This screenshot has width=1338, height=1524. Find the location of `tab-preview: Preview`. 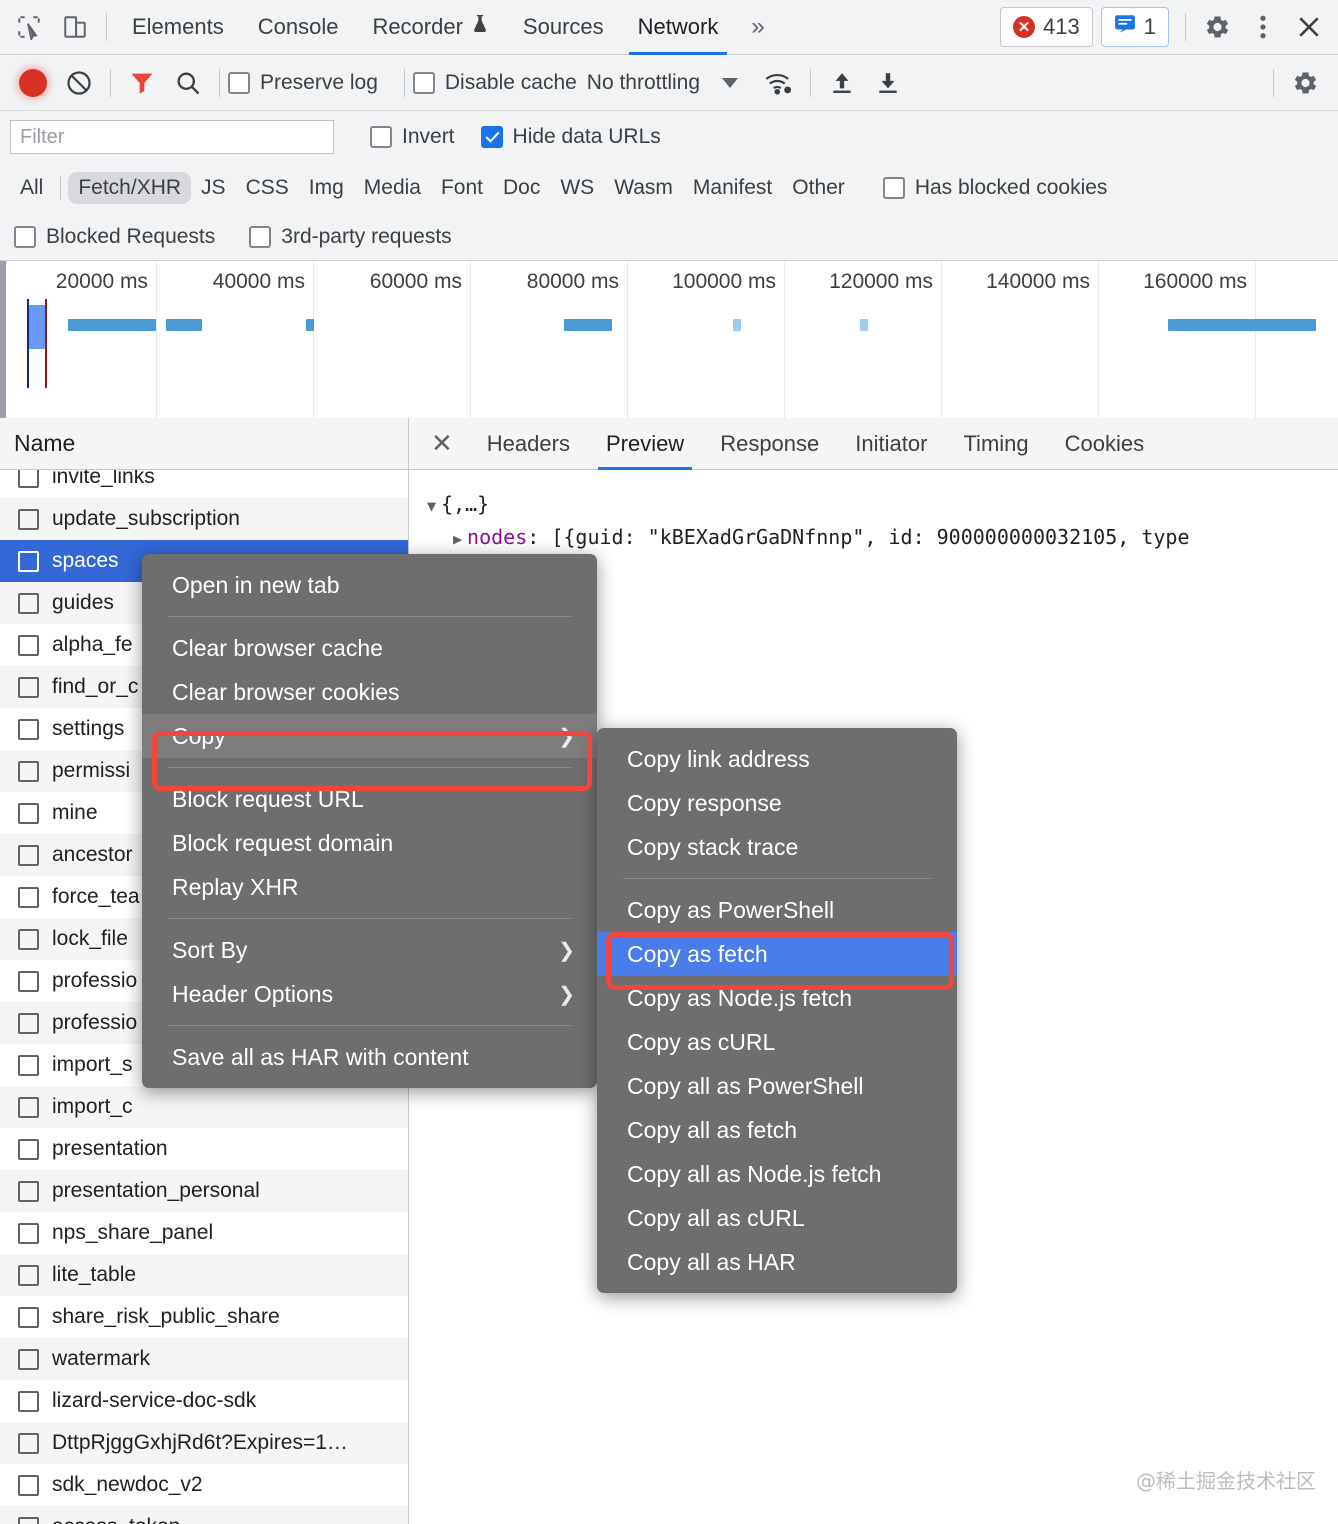

tab-preview: Preview is located at coordinates (645, 444).